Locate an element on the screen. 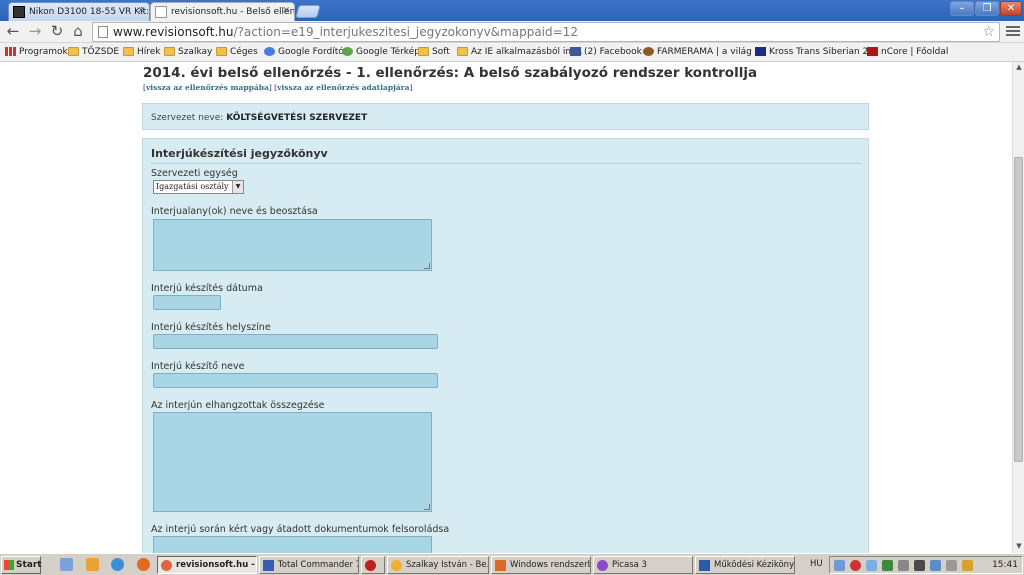 The image size is (1024, 575). picasa-icon is located at coordinates (602, 565).